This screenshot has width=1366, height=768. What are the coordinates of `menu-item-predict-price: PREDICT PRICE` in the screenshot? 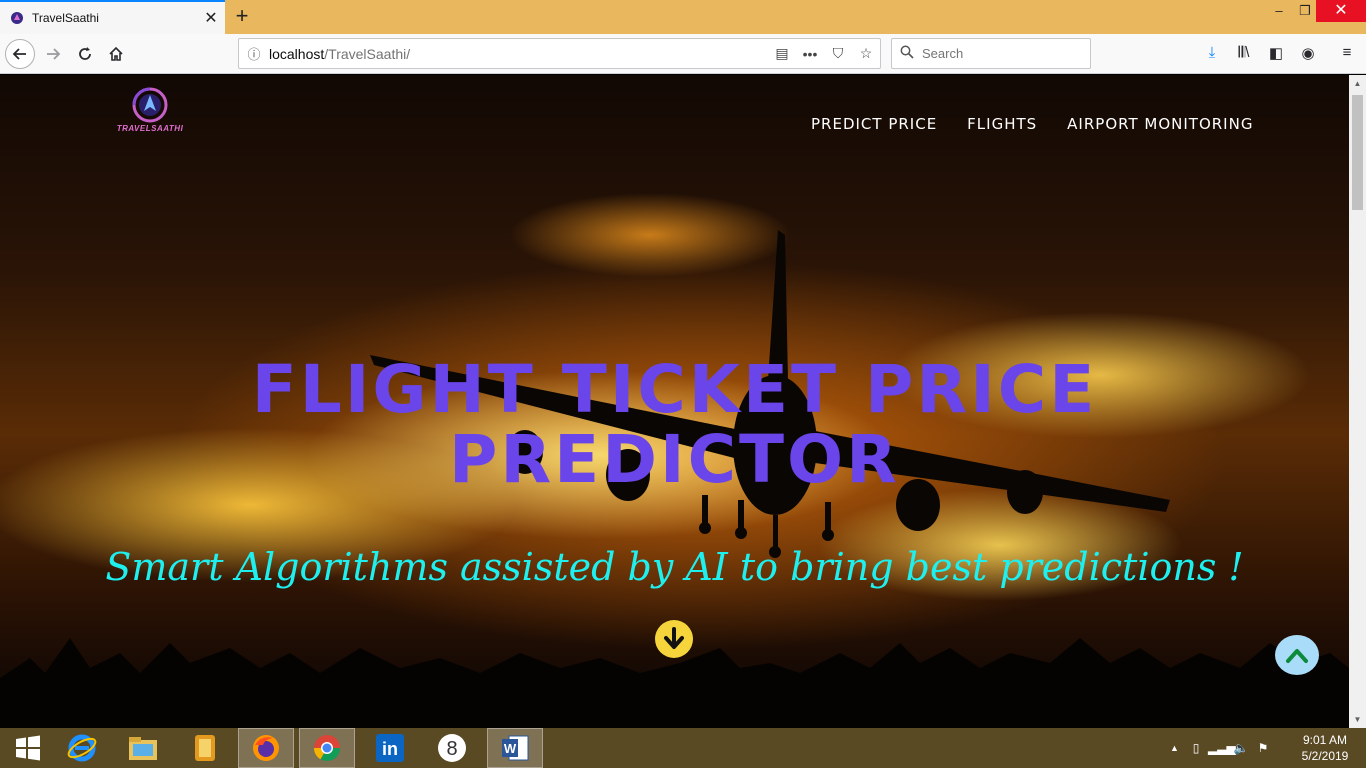 It's located at (874, 124).